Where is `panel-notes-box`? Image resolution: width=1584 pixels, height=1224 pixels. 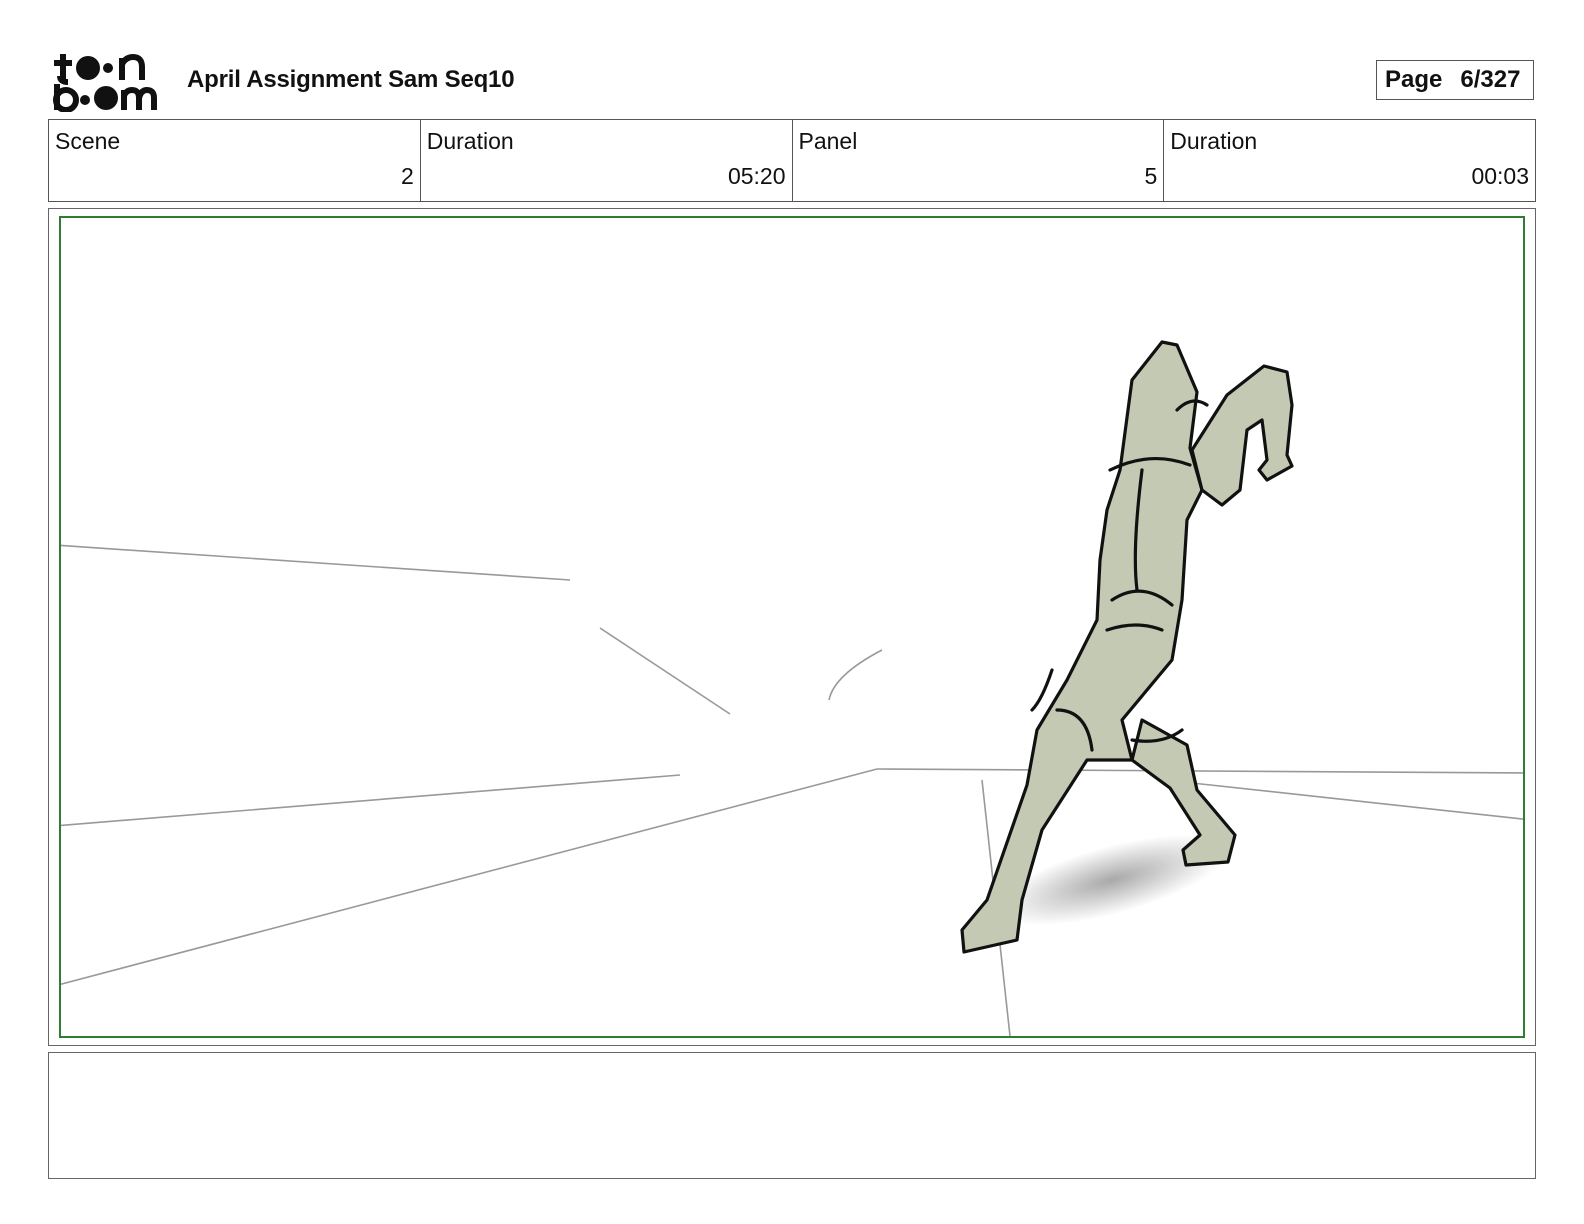 panel-notes-box is located at coordinates (792, 1115).